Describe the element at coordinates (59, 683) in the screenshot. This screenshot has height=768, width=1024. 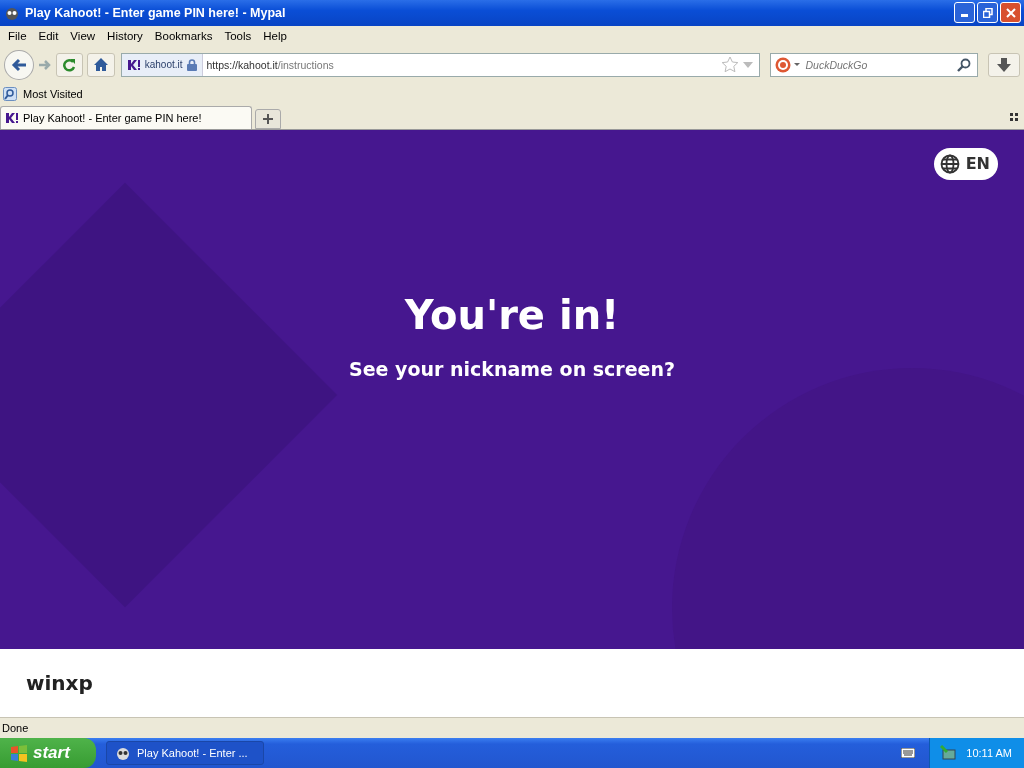
I see `nickname: winxp` at that location.